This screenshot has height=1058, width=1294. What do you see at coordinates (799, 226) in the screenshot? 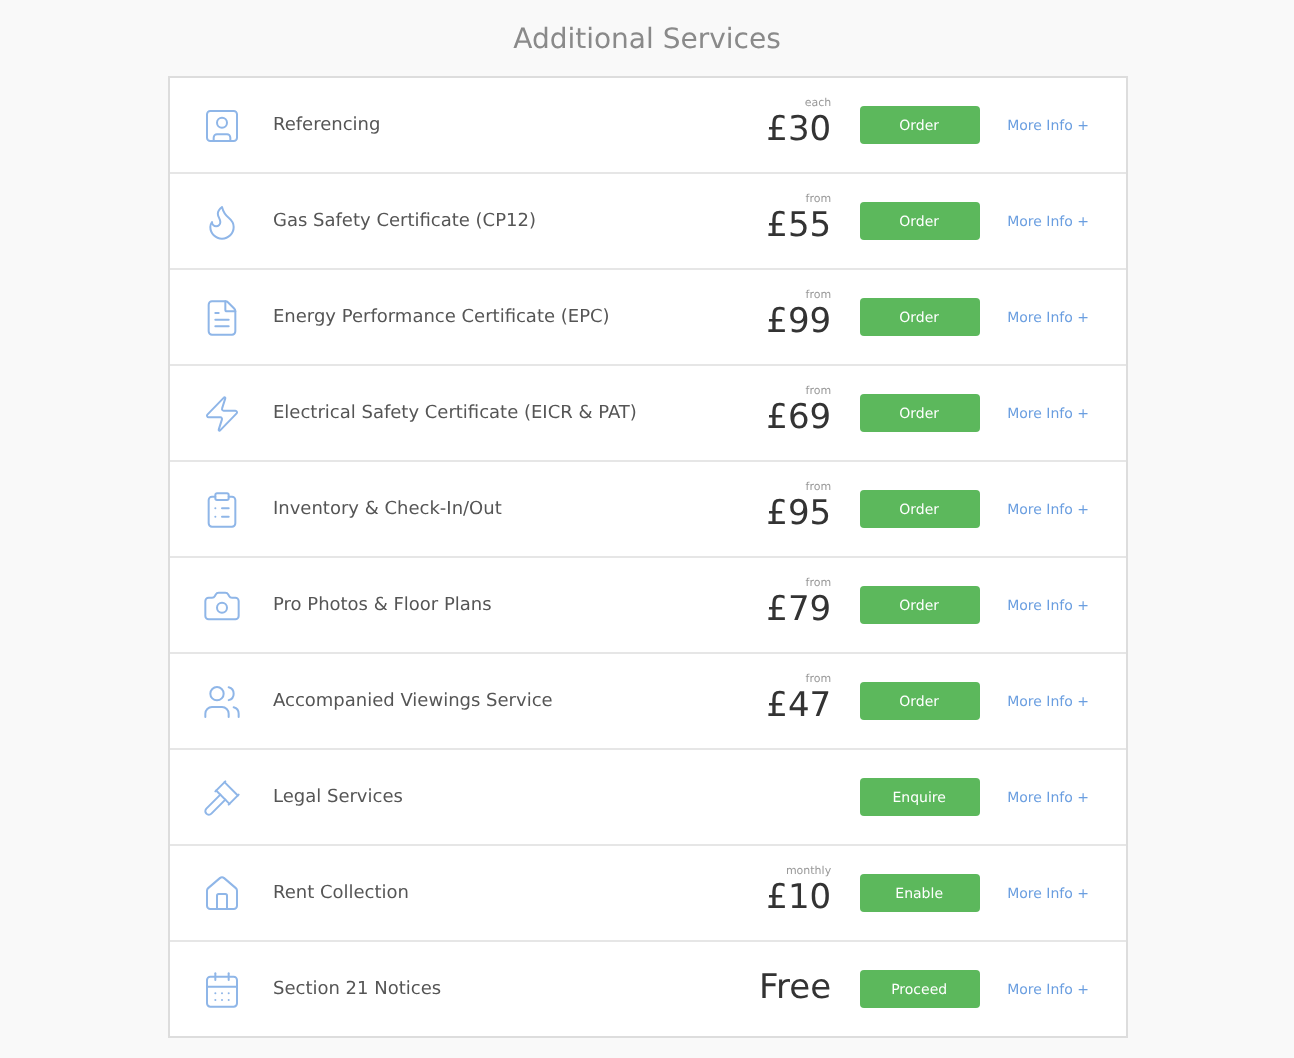
I see `price: £55` at bounding box center [799, 226].